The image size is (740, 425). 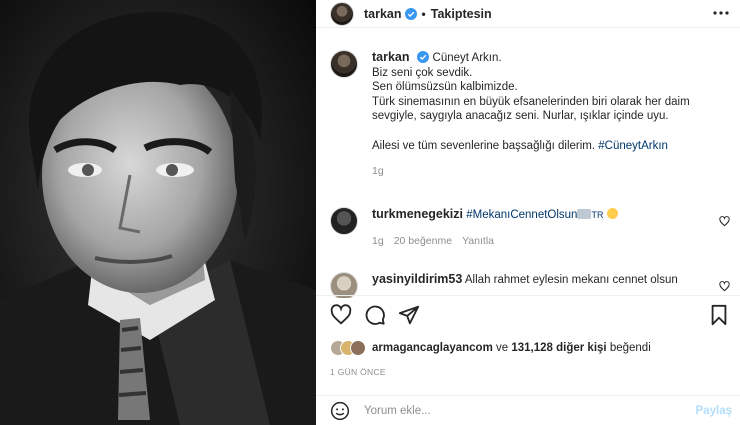 I want to click on save-bookmark-icon, so click(x=719, y=315).